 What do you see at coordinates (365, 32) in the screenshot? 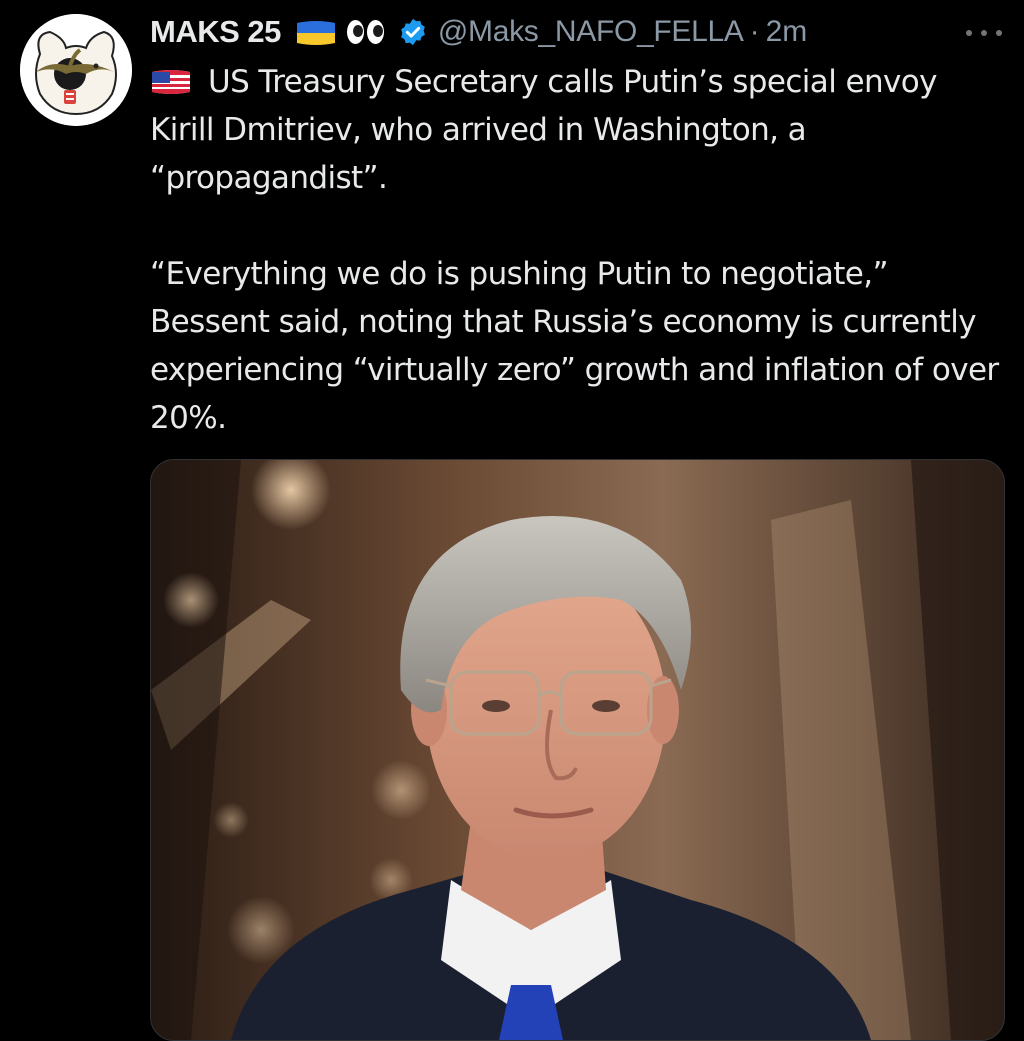
I see `eyes-emoji` at bounding box center [365, 32].